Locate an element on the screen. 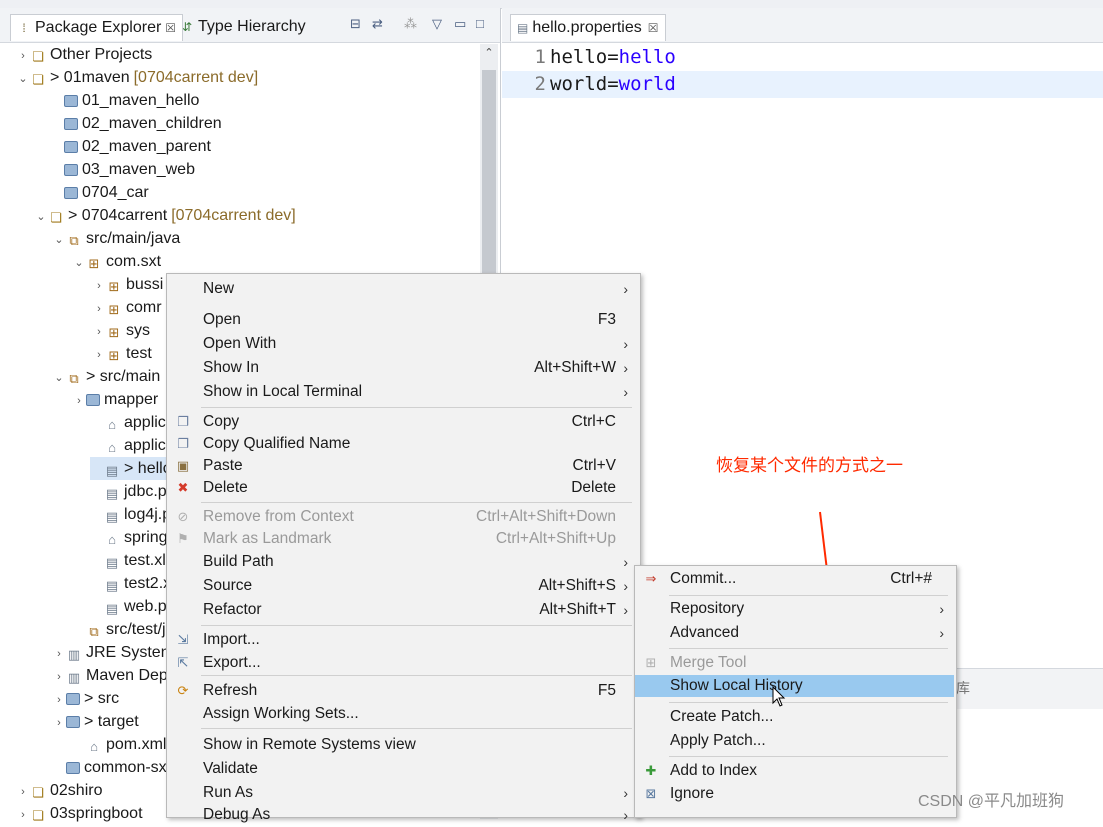 The image size is (1103, 827). menu-item-repository: Repository › is located at coordinates (794, 609).